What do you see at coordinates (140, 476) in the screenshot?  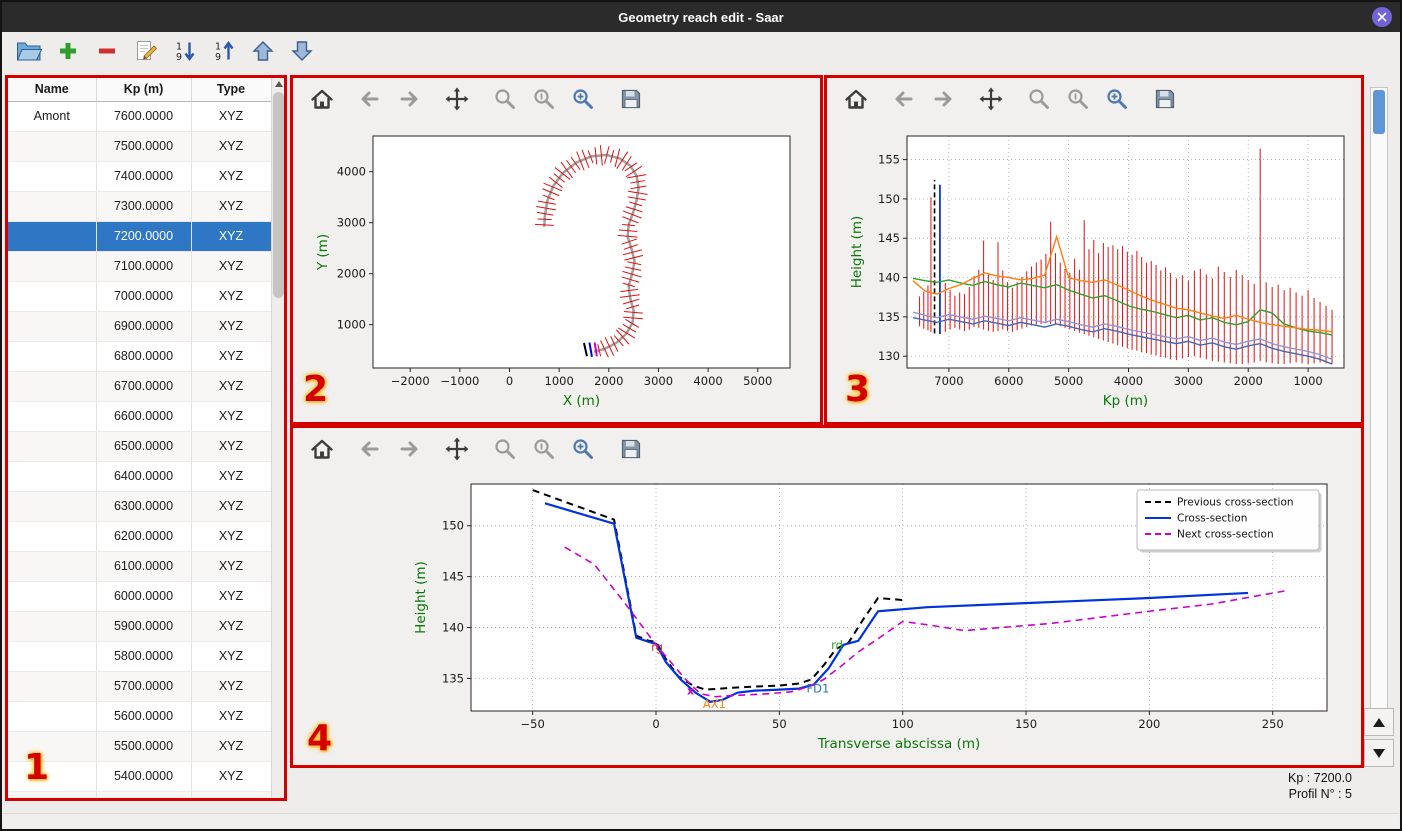 I see `table-row: 6400.0000 XYZ` at bounding box center [140, 476].